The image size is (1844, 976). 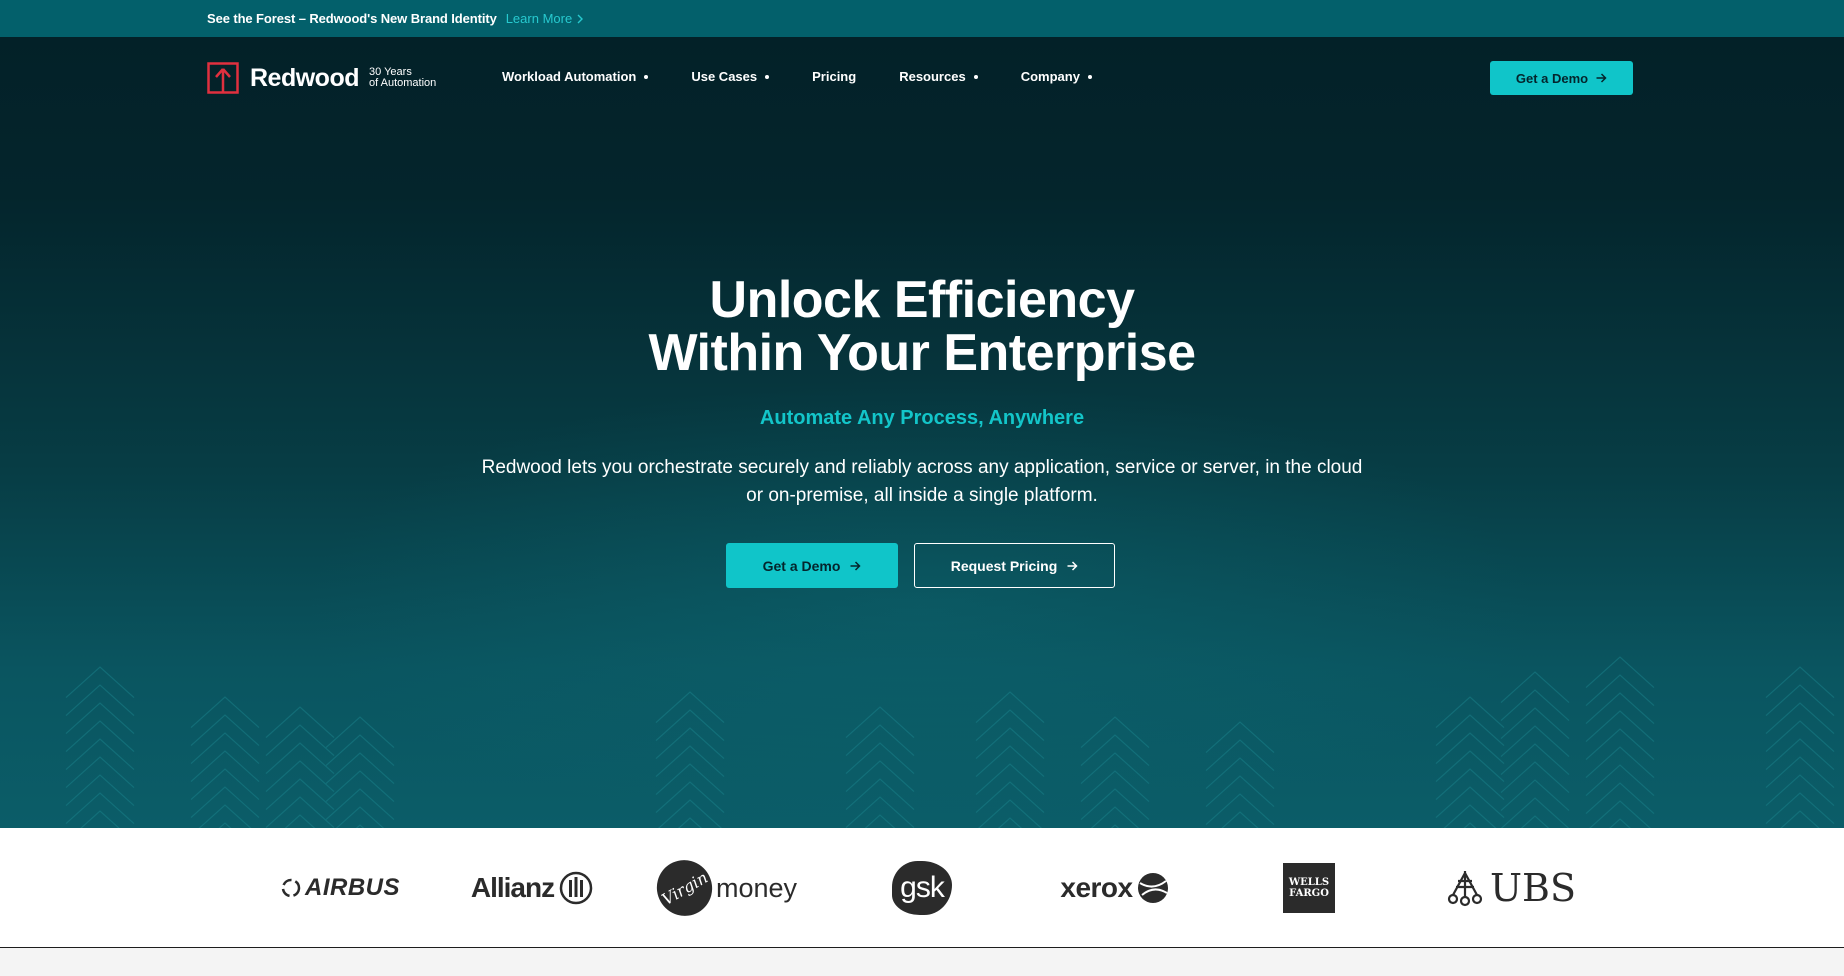 I want to click on gsk-badge: gsk, so click(x=922, y=888).